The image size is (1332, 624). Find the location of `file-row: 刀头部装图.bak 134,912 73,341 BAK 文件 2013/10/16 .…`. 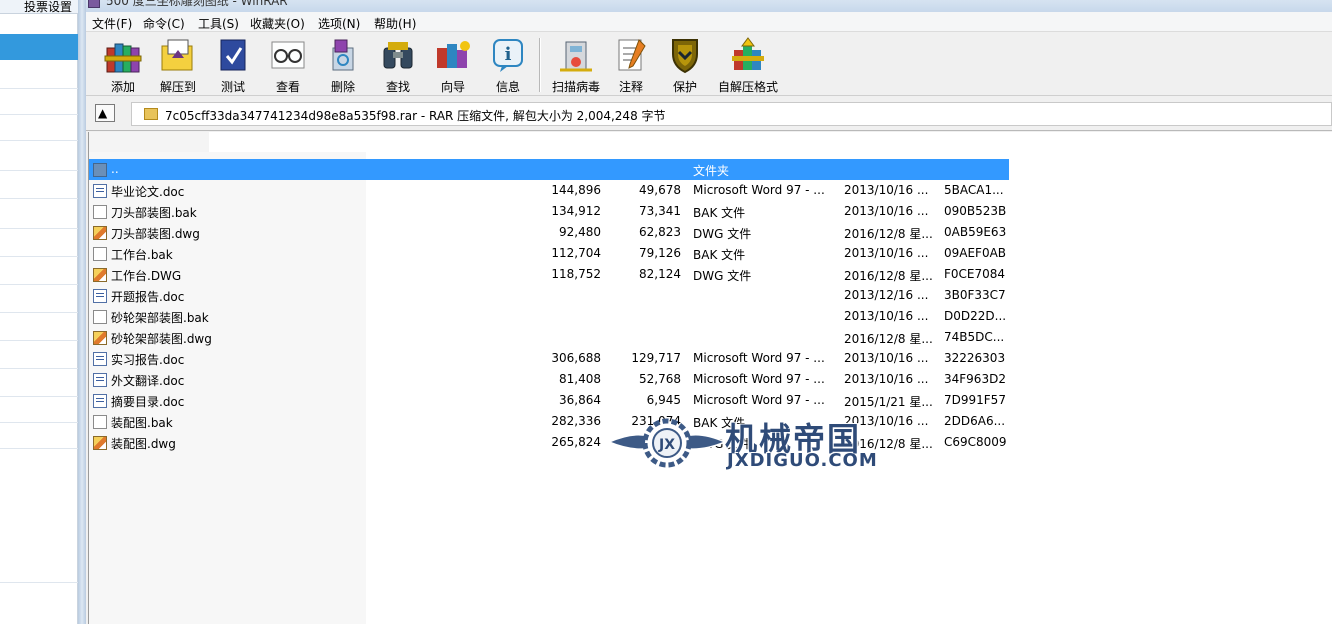

file-row: 刀头部装图.bak 134,912 73,341 BAK 文件 2013/10/16 .… is located at coordinates (549, 211).